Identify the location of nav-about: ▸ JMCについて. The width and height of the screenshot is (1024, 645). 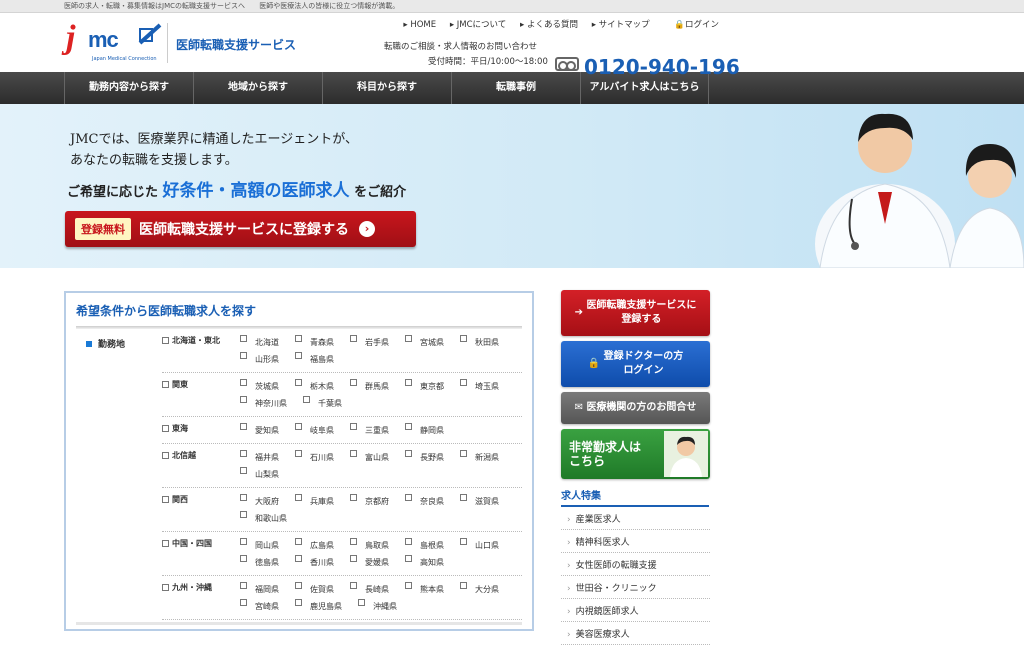
(478, 25).